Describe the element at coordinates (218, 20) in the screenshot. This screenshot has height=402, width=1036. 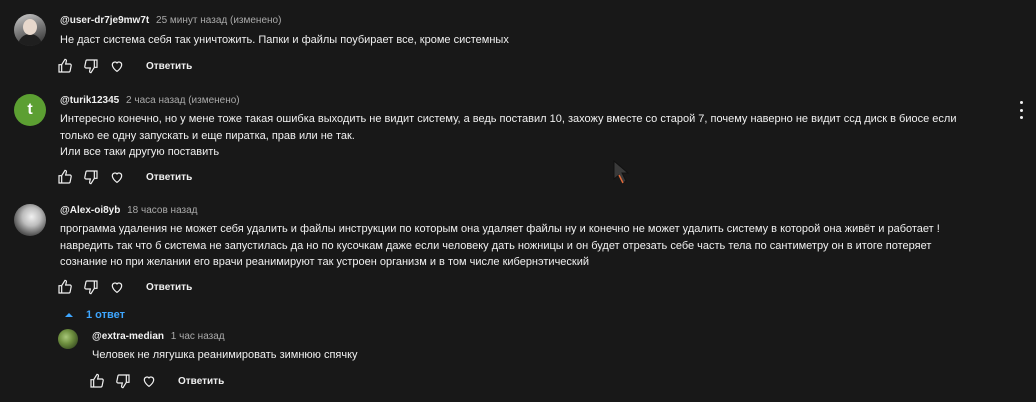
I see `comment-time: 25 минут назад (изменено)` at that location.